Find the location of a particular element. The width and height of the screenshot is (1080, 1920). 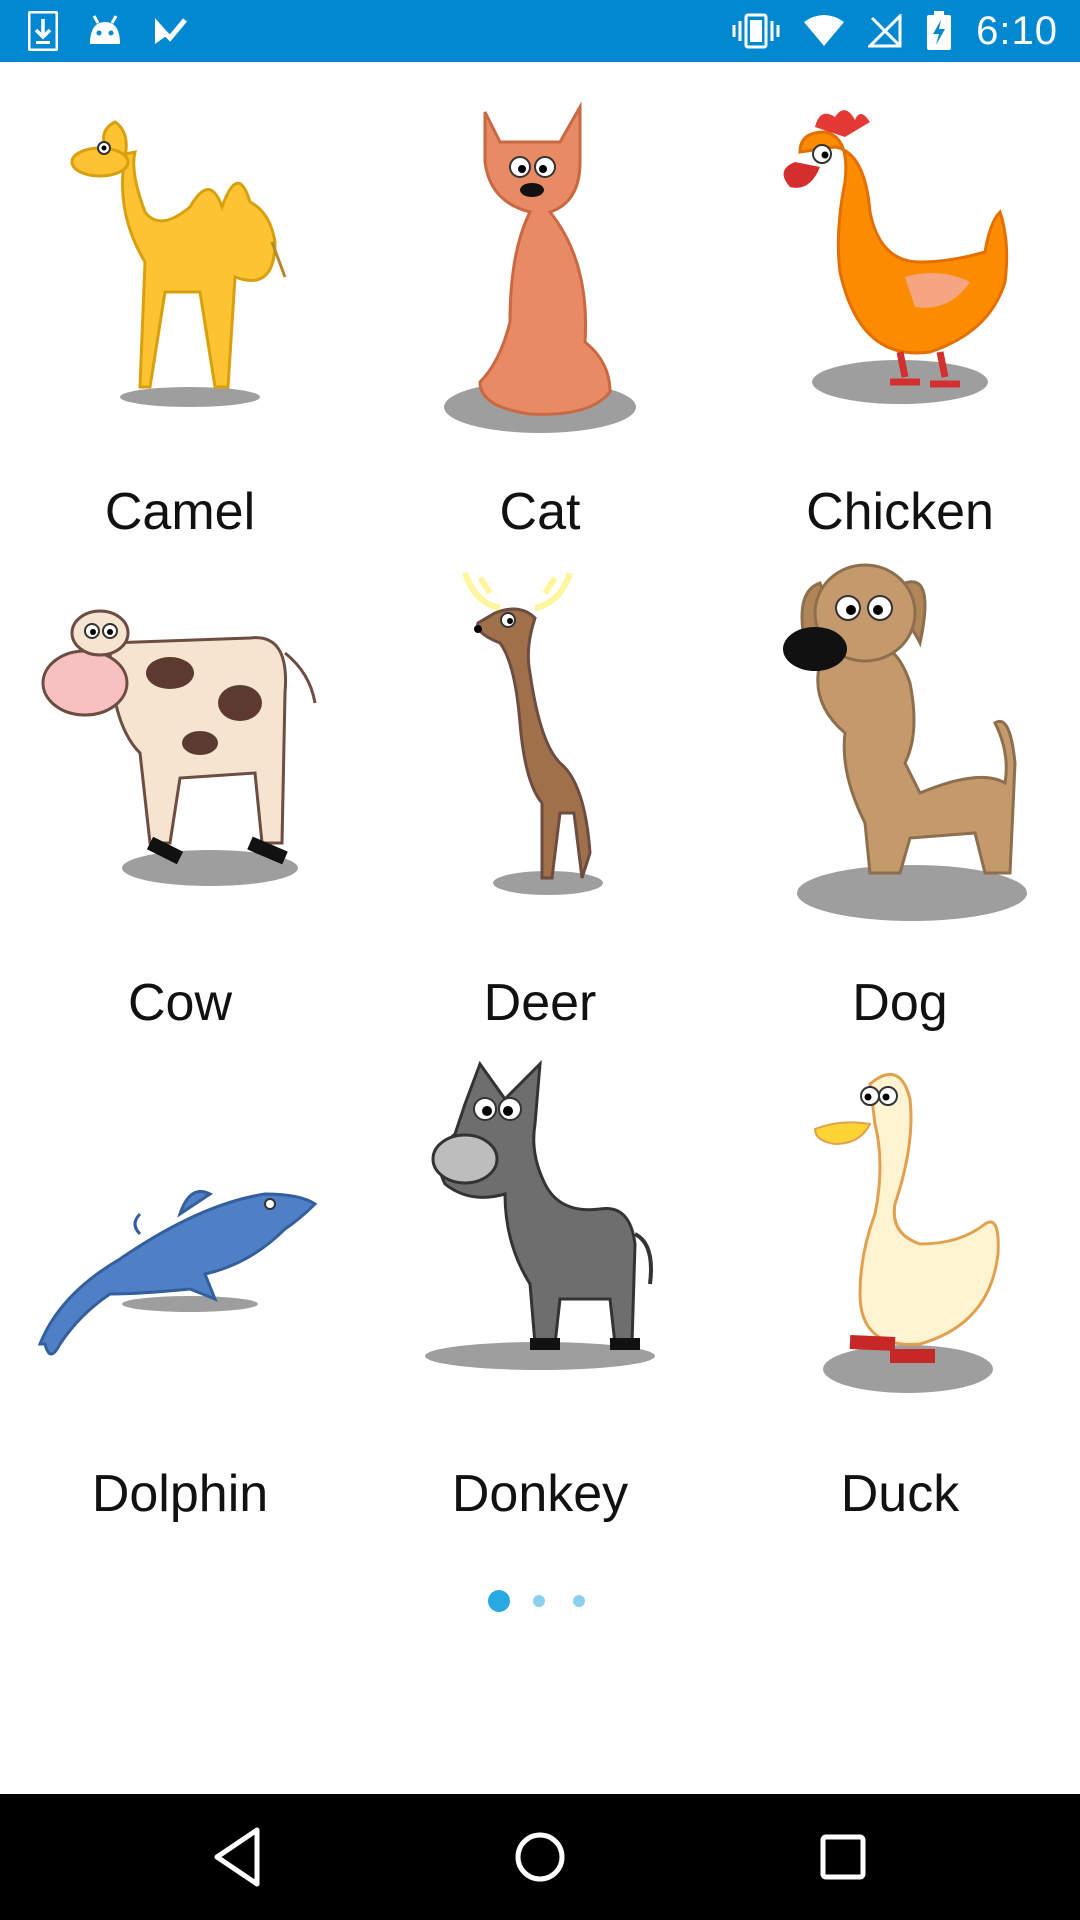

dog-image is located at coordinates (905, 742).